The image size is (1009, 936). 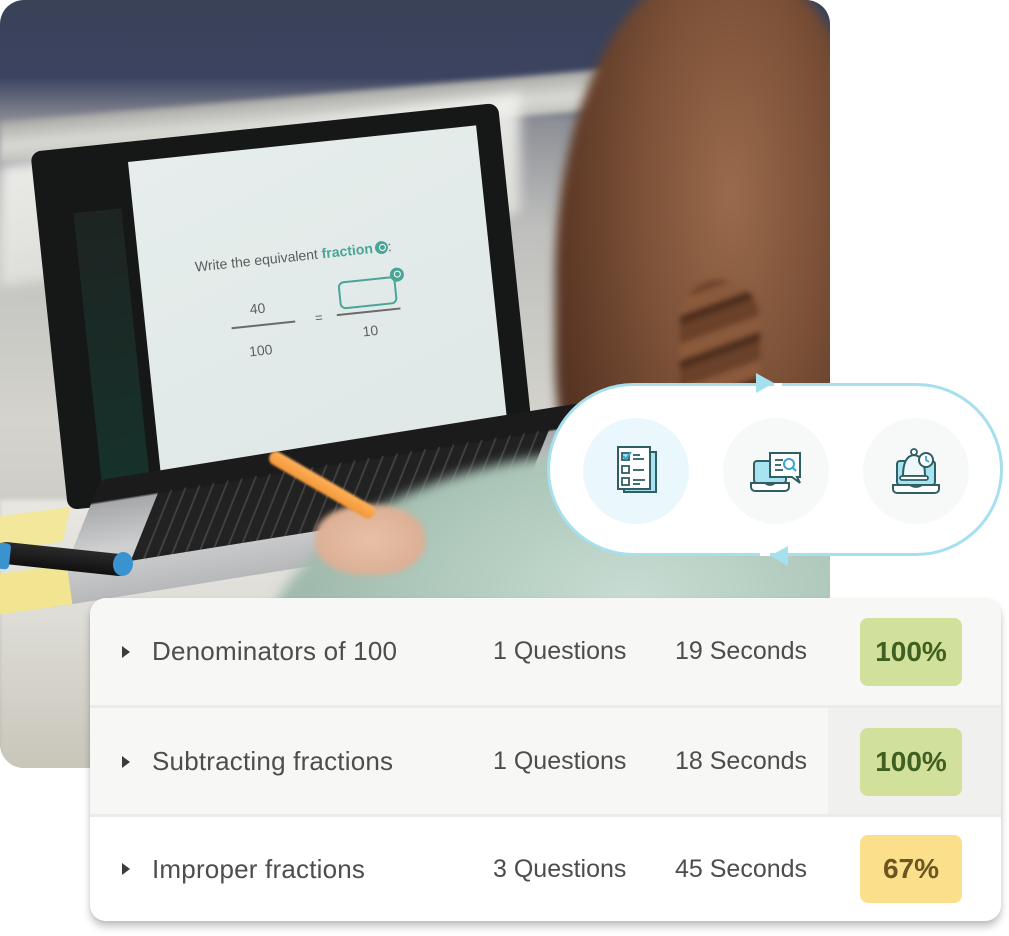 I want to click on hint-bulb-icon, so click(x=381, y=247).